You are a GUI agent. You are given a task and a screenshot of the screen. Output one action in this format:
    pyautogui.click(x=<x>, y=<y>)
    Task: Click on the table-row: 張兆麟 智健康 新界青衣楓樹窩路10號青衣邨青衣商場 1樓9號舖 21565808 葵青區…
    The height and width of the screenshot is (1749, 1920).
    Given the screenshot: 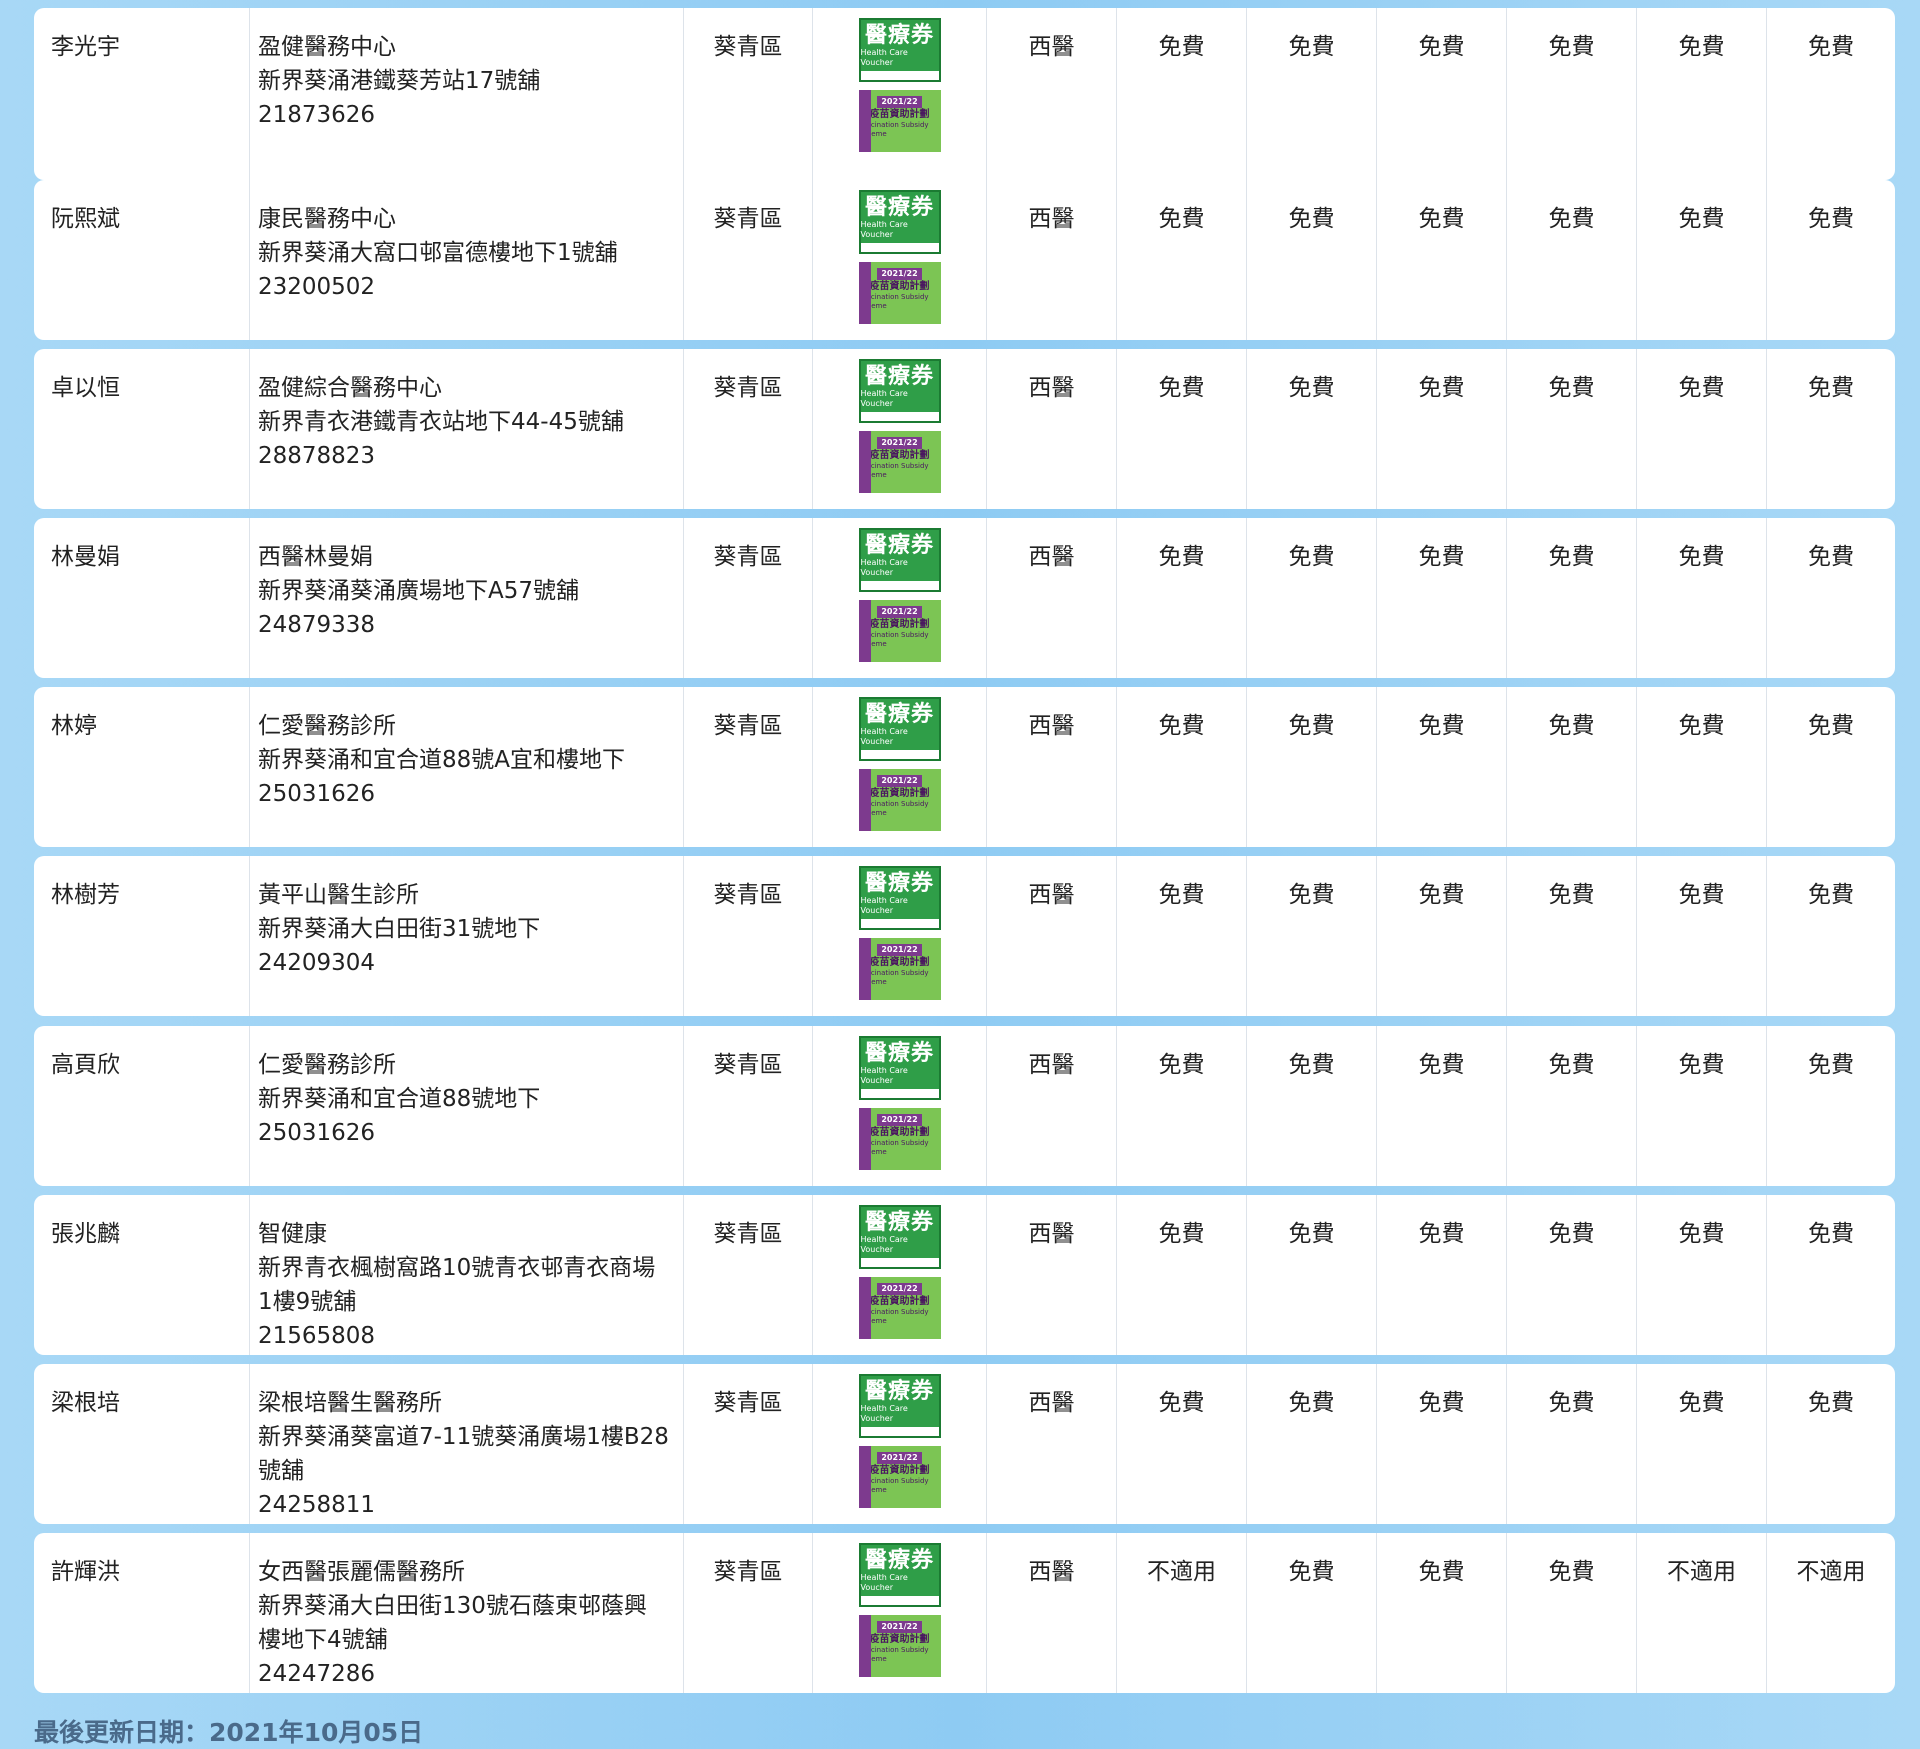 What is the action you would take?
    pyautogui.click(x=964, y=1275)
    